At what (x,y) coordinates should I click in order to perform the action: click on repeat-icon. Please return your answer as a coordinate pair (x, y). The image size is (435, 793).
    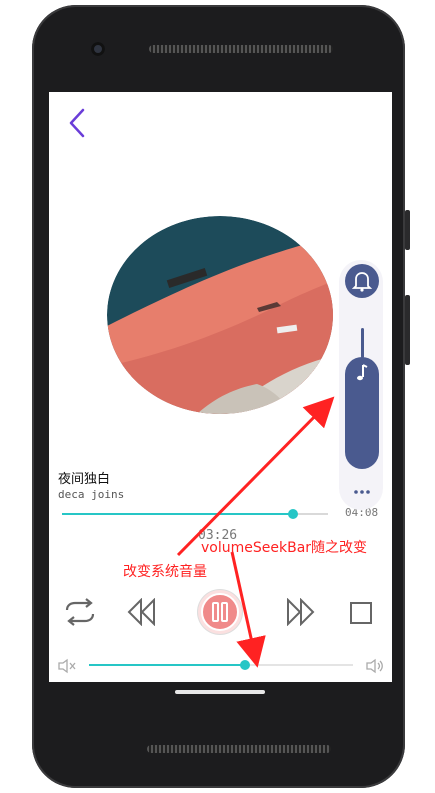
    Looking at the image, I should click on (80, 612).